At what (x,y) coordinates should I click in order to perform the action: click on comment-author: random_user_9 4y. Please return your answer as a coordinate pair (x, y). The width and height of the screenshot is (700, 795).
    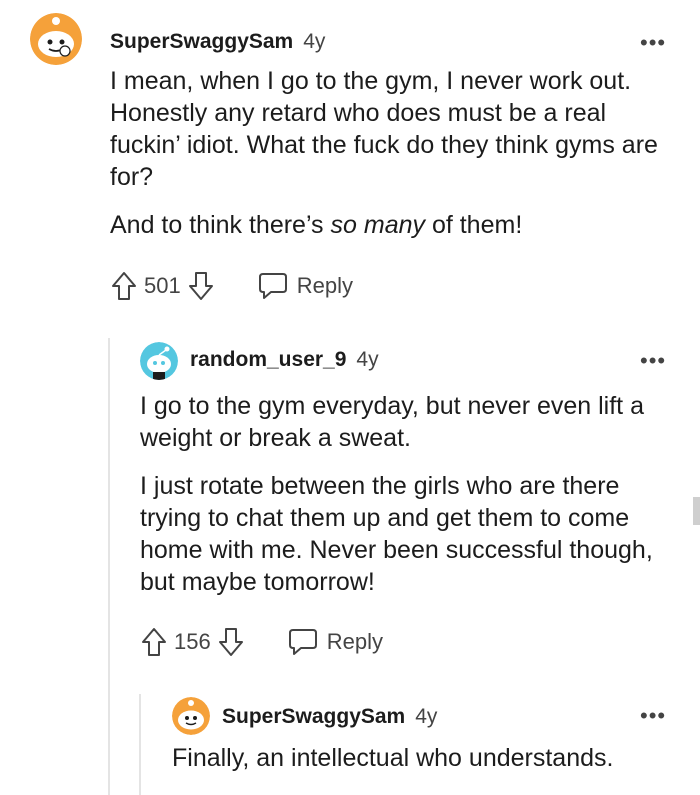
    Looking at the image, I should click on (284, 360).